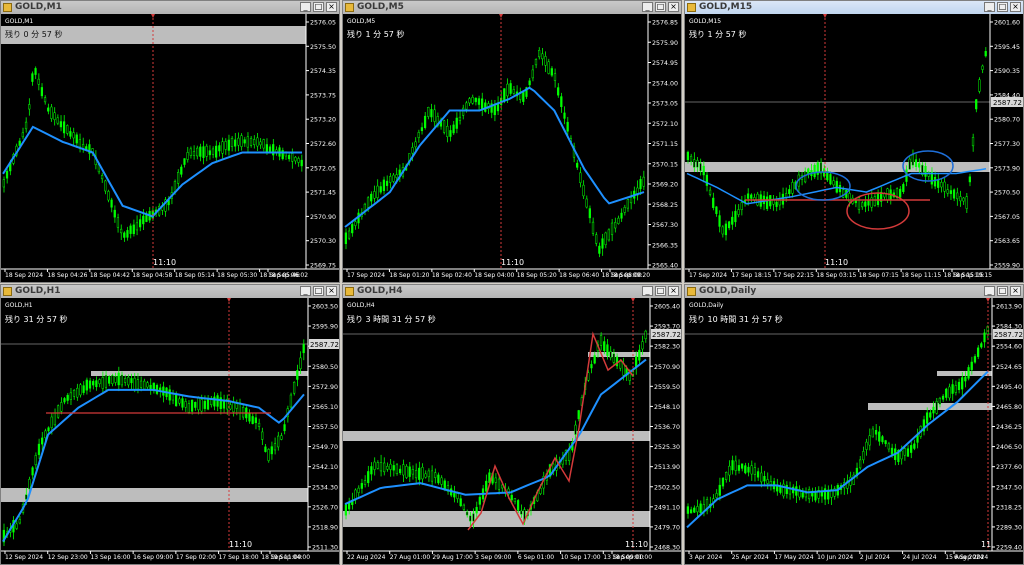 This screenshot has height=565, width=1024. What do you see at coordinates (325, 467) in the screenshot?
I see `price-label: 2542.10` at bounding box center [325, 467].